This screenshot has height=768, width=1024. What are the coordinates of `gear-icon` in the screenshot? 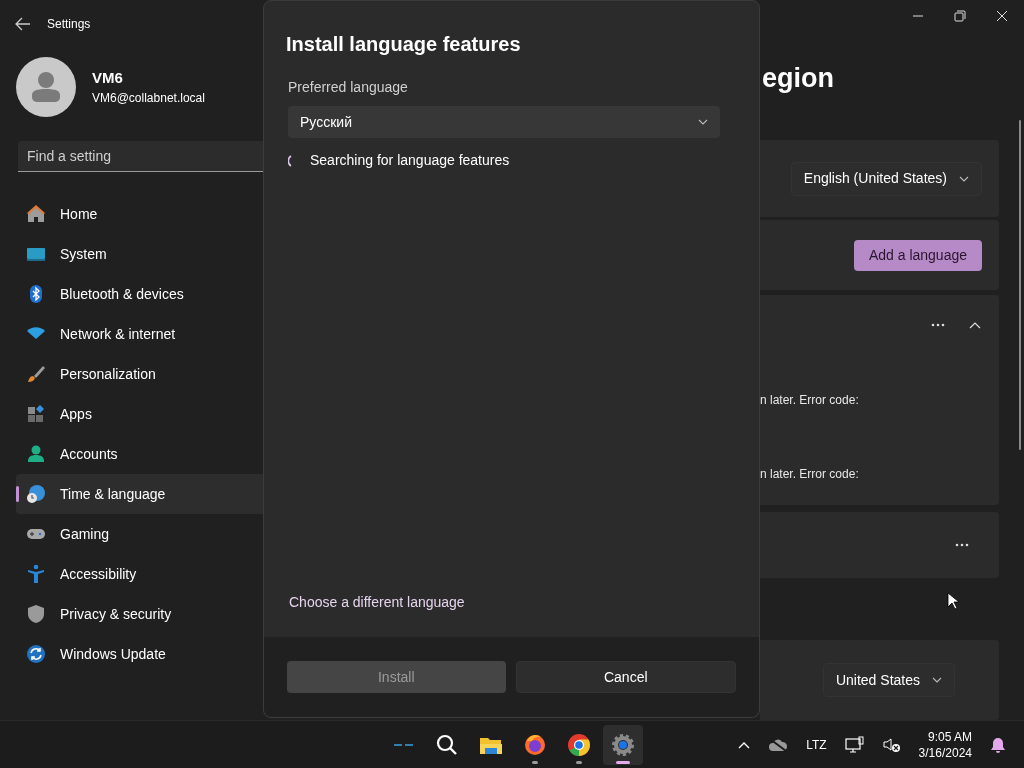 It's located at (623, 744).